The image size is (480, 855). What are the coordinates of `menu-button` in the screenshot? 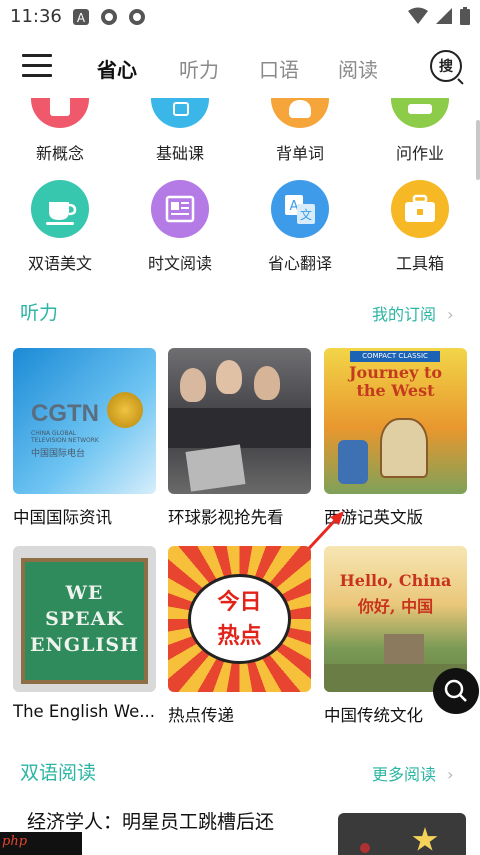 It's located at (37, 66).